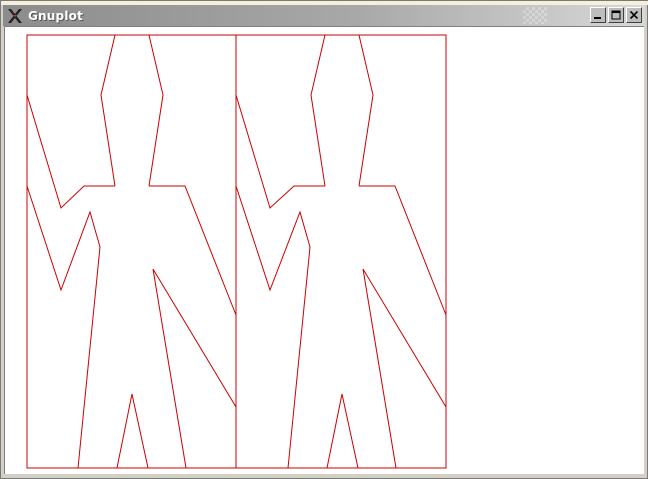  What do you see at coordinates (597, 18) in the screenshot?
I see `minimize-icon` at bounding box center [597, 18].